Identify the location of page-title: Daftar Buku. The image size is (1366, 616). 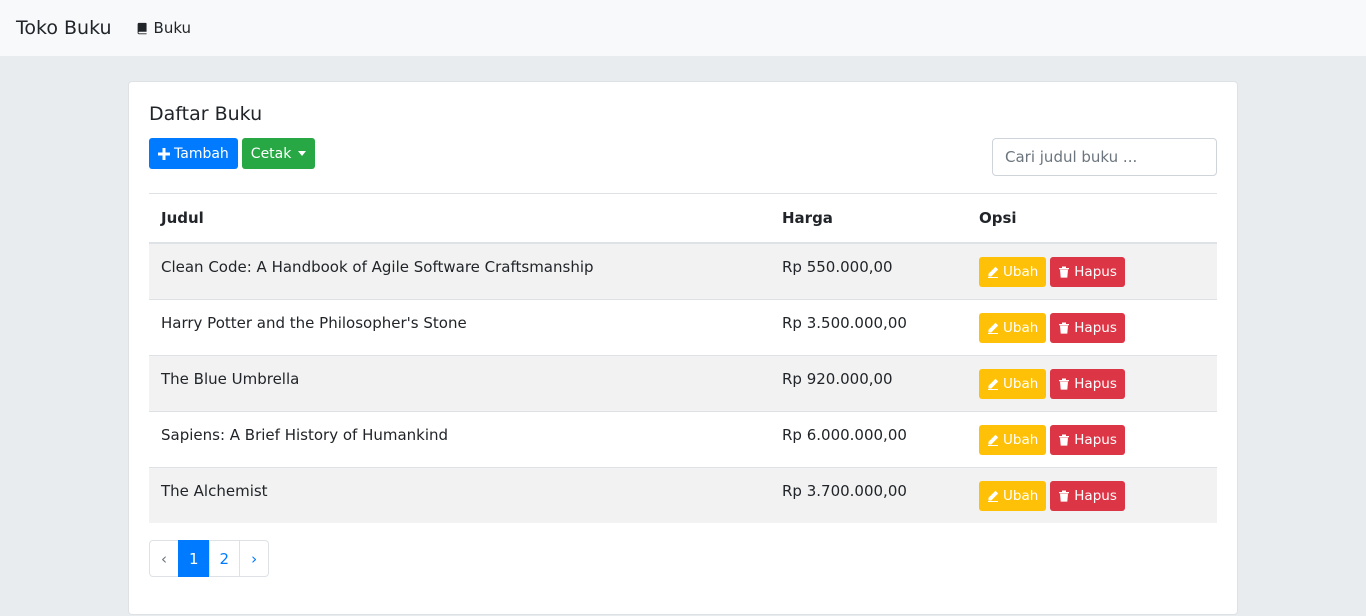
(206, 114).